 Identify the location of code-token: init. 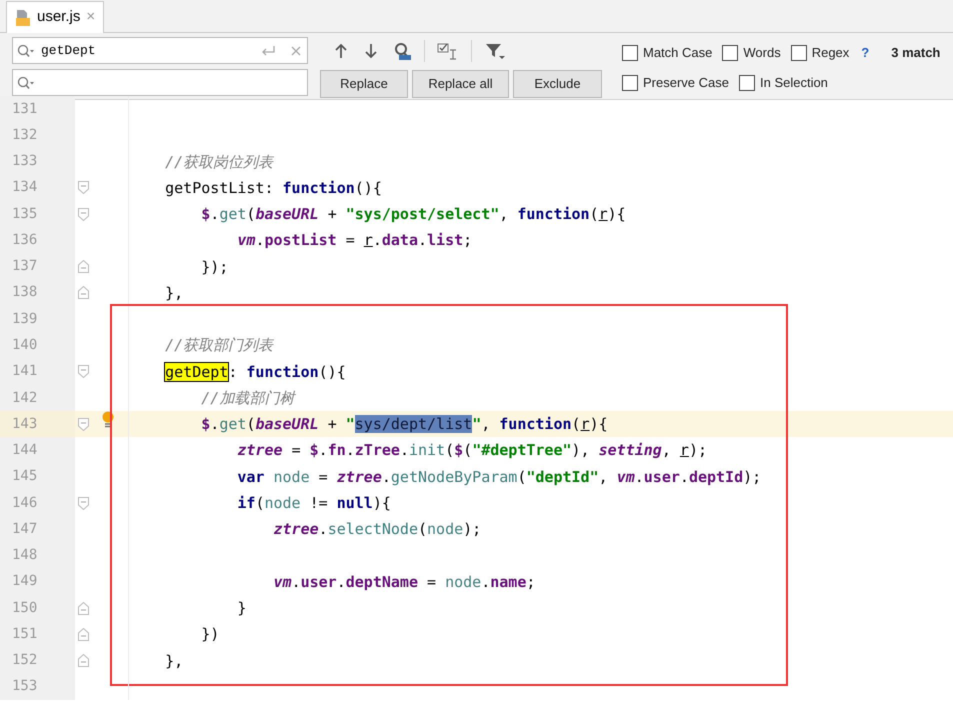
(427, 450).